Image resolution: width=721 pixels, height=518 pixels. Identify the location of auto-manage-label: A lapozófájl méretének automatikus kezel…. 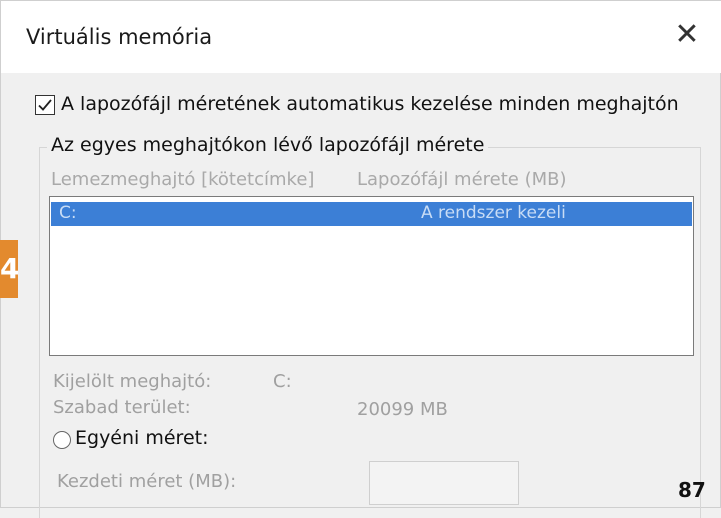
(370, 104).